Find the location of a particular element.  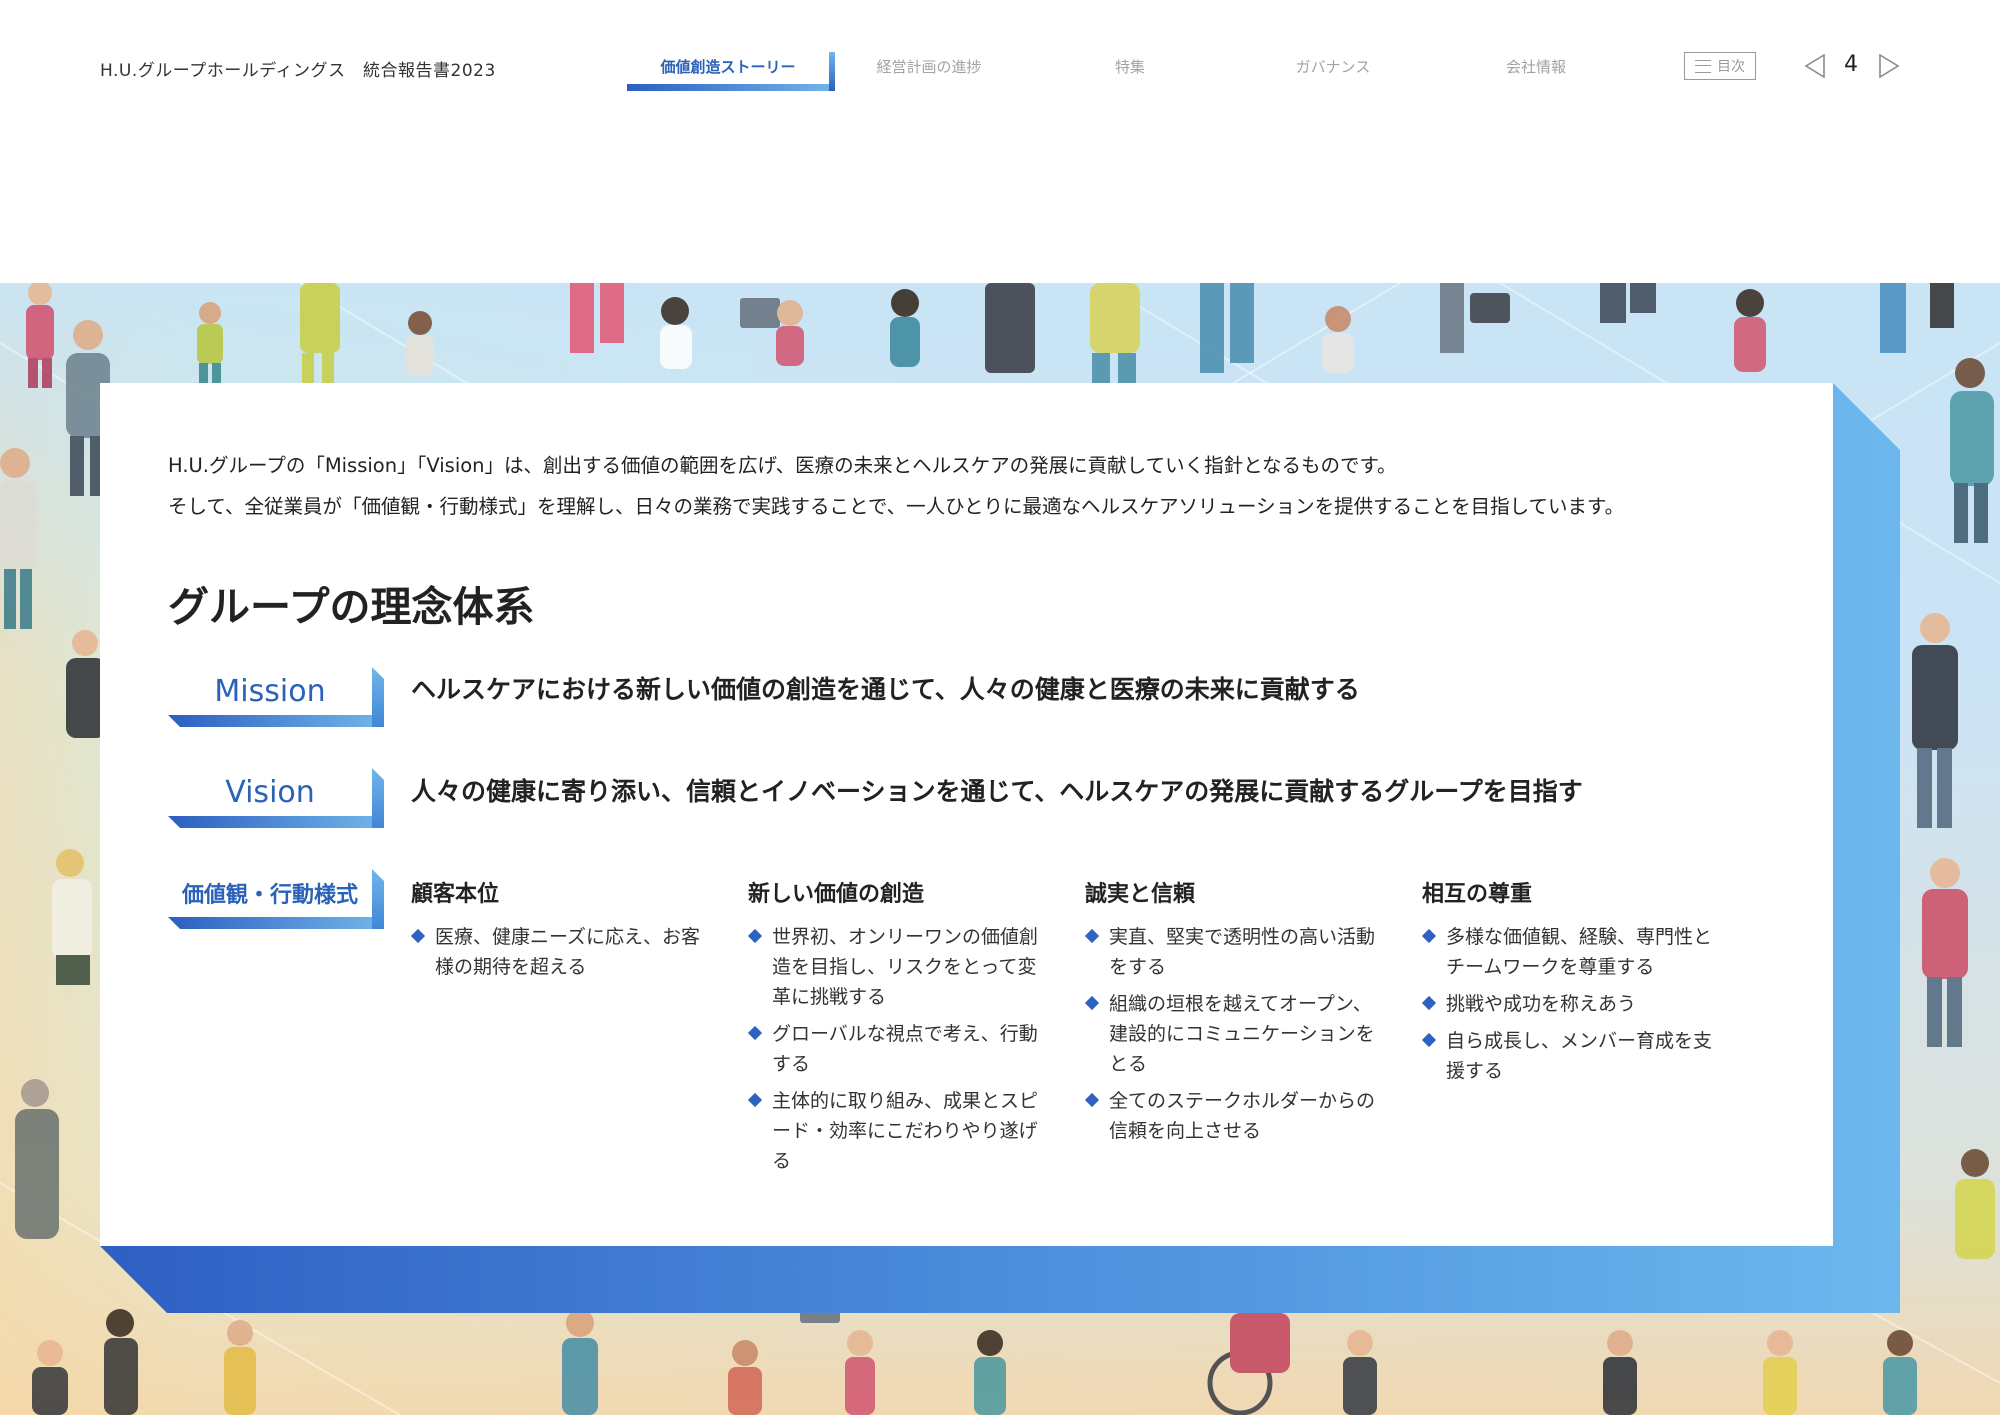

vision-label-box: Vision is located at coordinates (276, 798).